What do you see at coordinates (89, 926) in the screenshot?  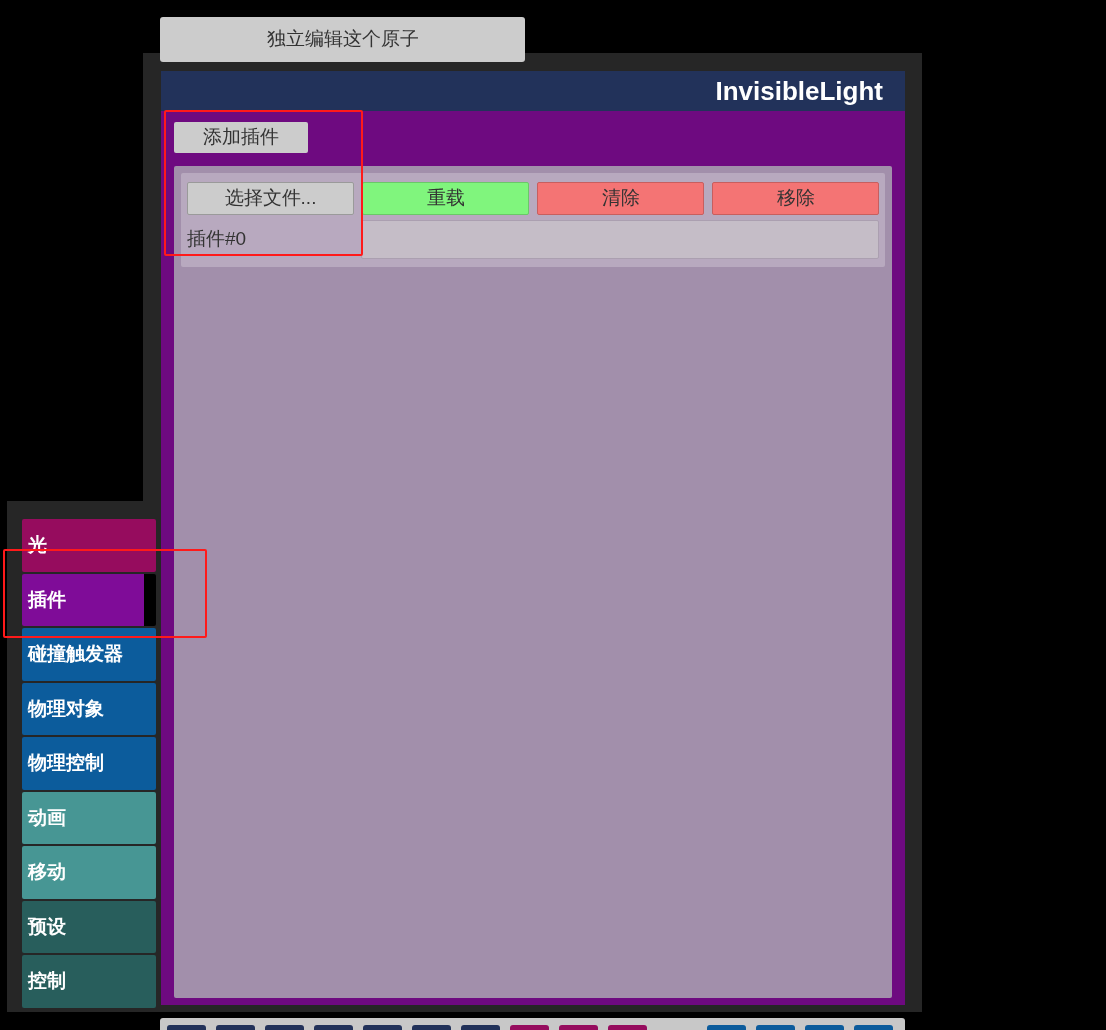 I see `sidebar-tab: 预设` at bounding box center [89, 926].